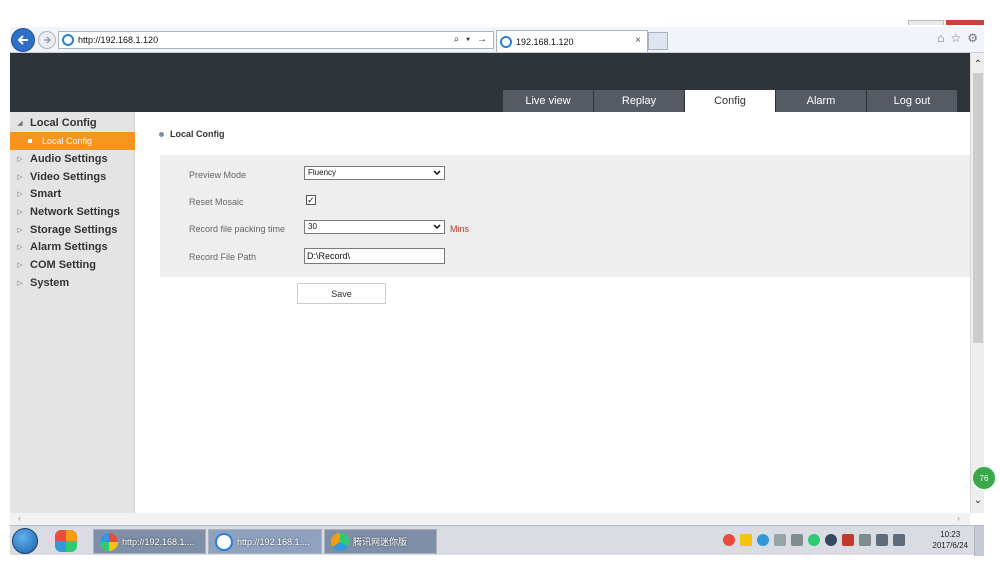 The image size is (1000, 587). Describe the element at coordinates (979, 541) in the screenshot. I see `show-desktop-button` at that location.